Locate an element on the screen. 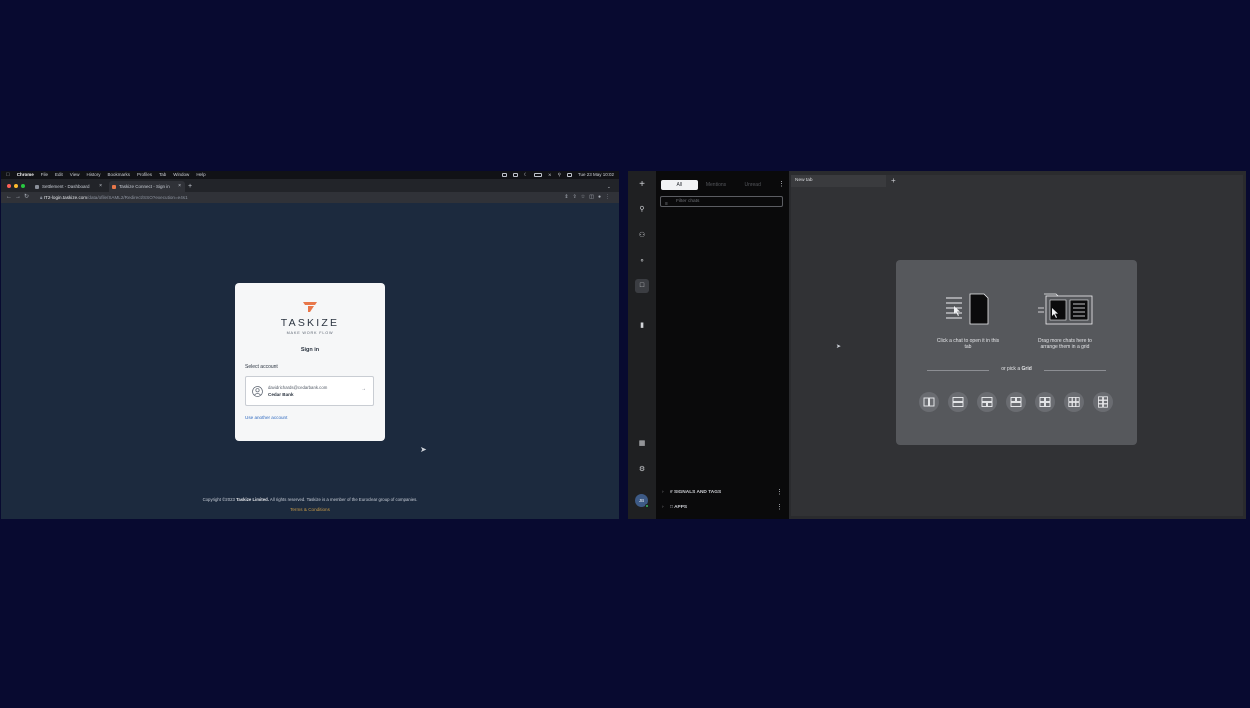 The width and height of the screenshot is (1250, 708). menu-edit: Edit is located at coordinates (59, 175).